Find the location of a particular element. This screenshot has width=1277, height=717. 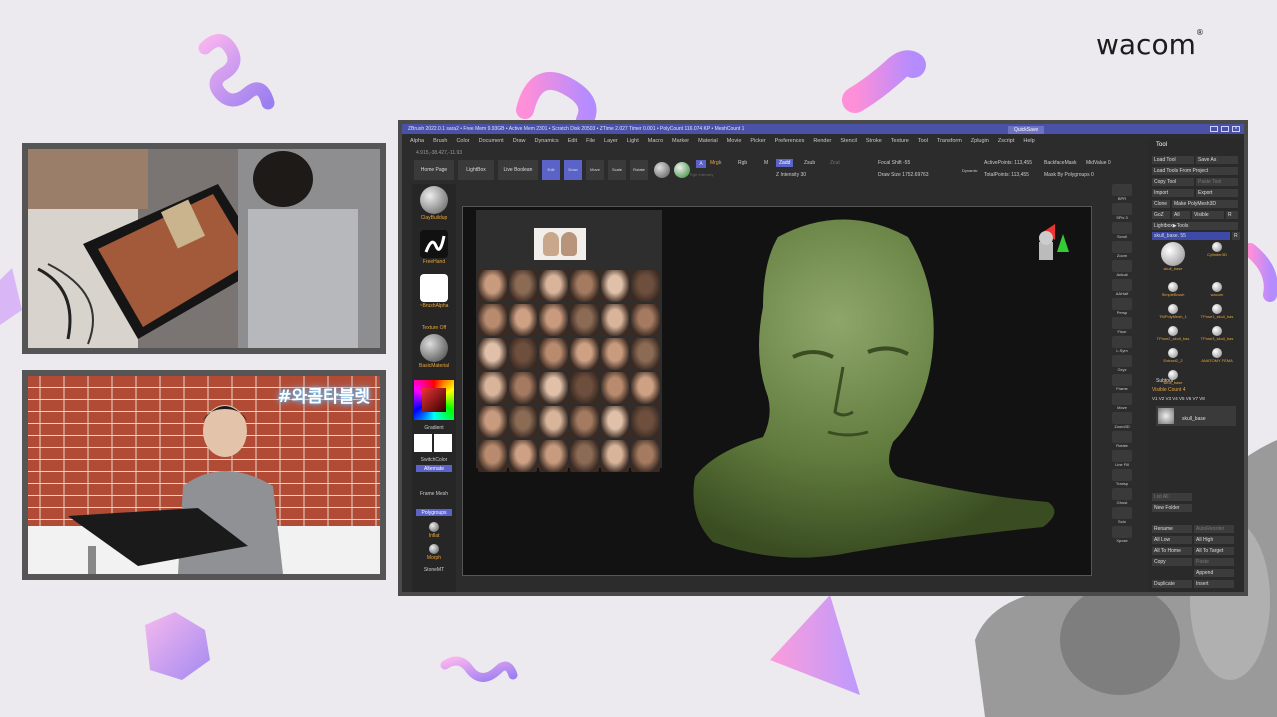

menu-item: Picker is located at coordinates (757, 141).